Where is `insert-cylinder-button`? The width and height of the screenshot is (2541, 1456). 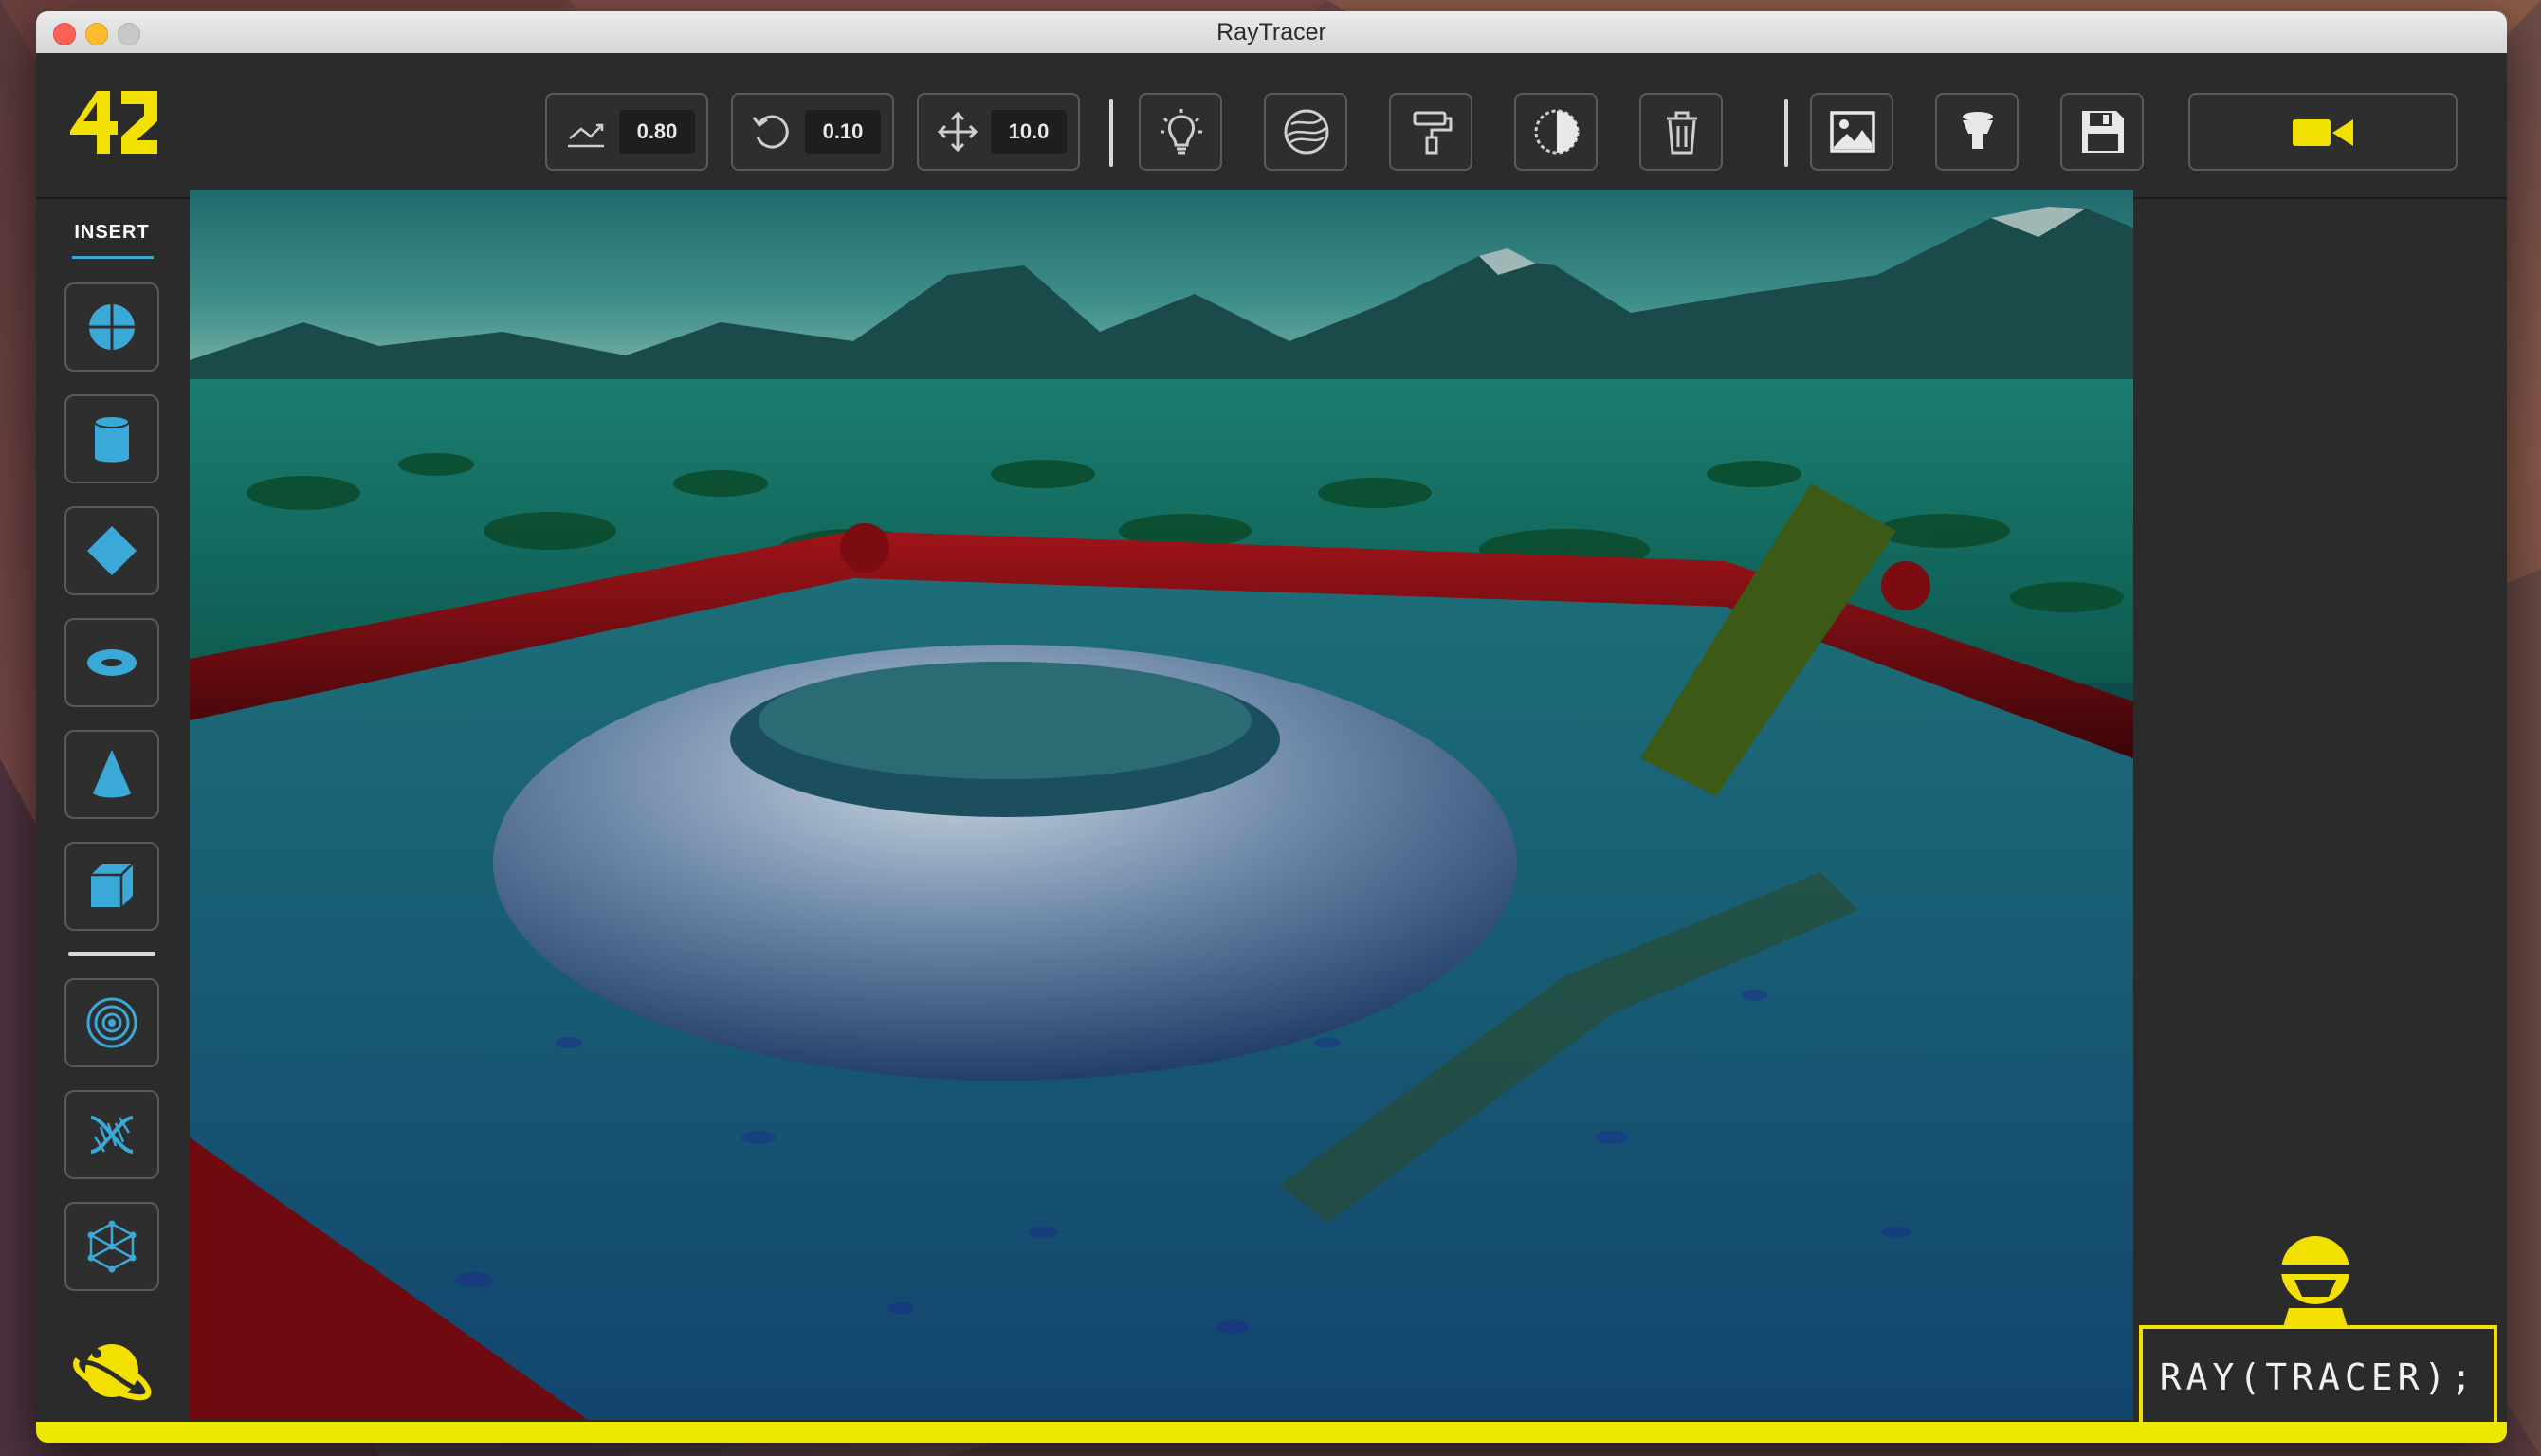
insert-cylinder-button is located at coordinates (111, 438).